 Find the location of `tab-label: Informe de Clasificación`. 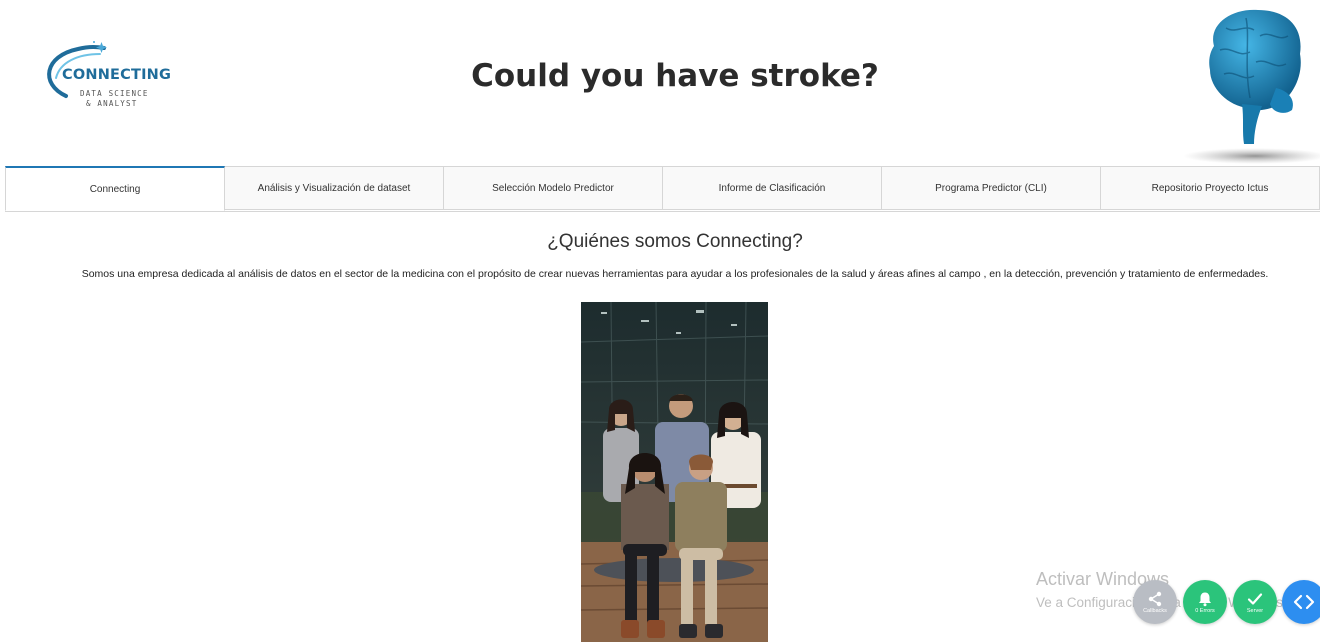

tab-label: Informe de Clasificación is located at coordinates (772, 188).